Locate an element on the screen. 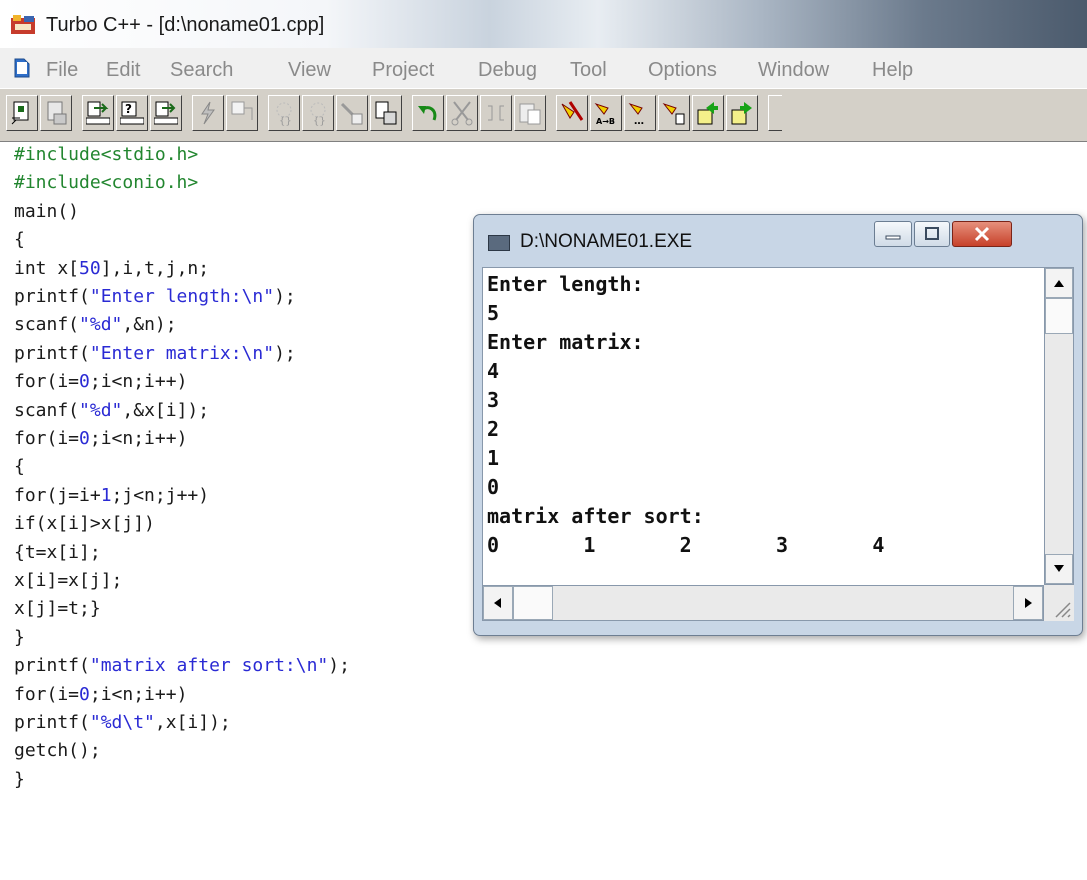 The image size is (1087, 880). build-icon is located at coordinates (166, 113).